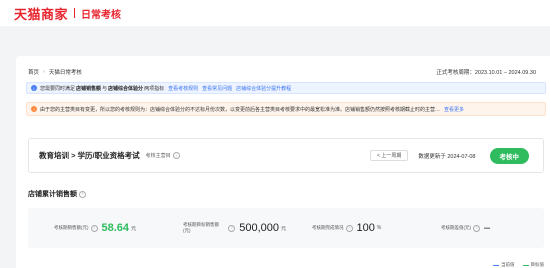 The width and height of the screenshot is (550, 268). I want to click on metric-label: 考核期目标销售额(元) ?, so click(209, 228).